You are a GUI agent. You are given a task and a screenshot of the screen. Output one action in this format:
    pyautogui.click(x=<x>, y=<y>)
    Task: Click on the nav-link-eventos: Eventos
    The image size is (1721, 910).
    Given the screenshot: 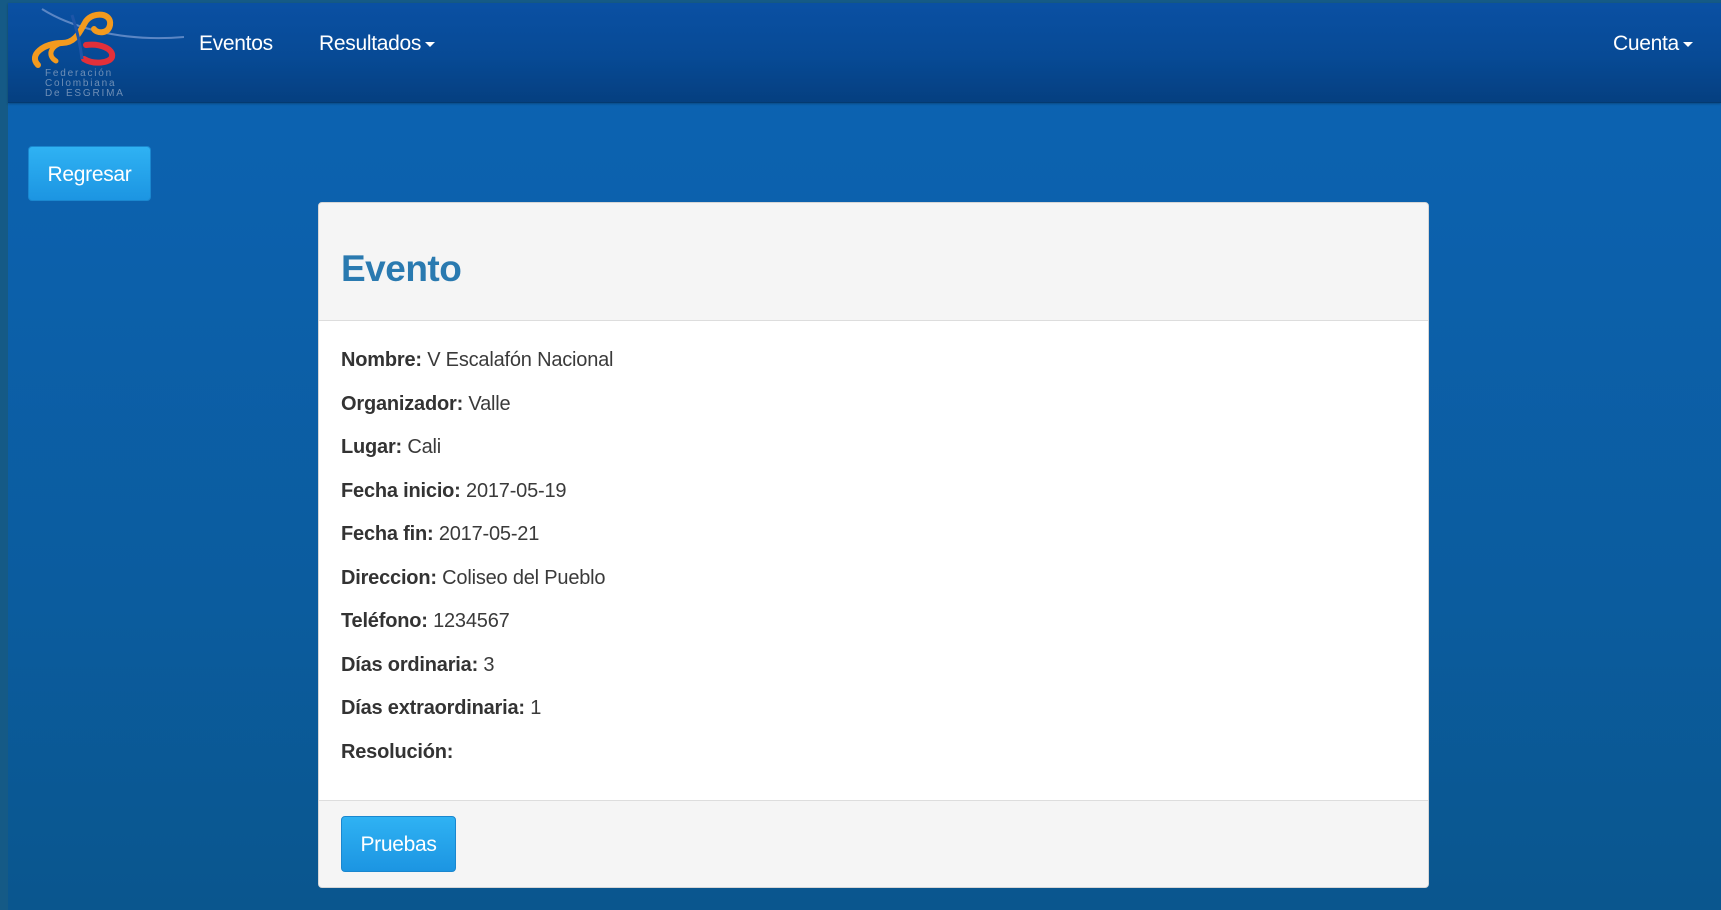 What is the action you would take?
    pyautogui.click(x=236, y=44)
    